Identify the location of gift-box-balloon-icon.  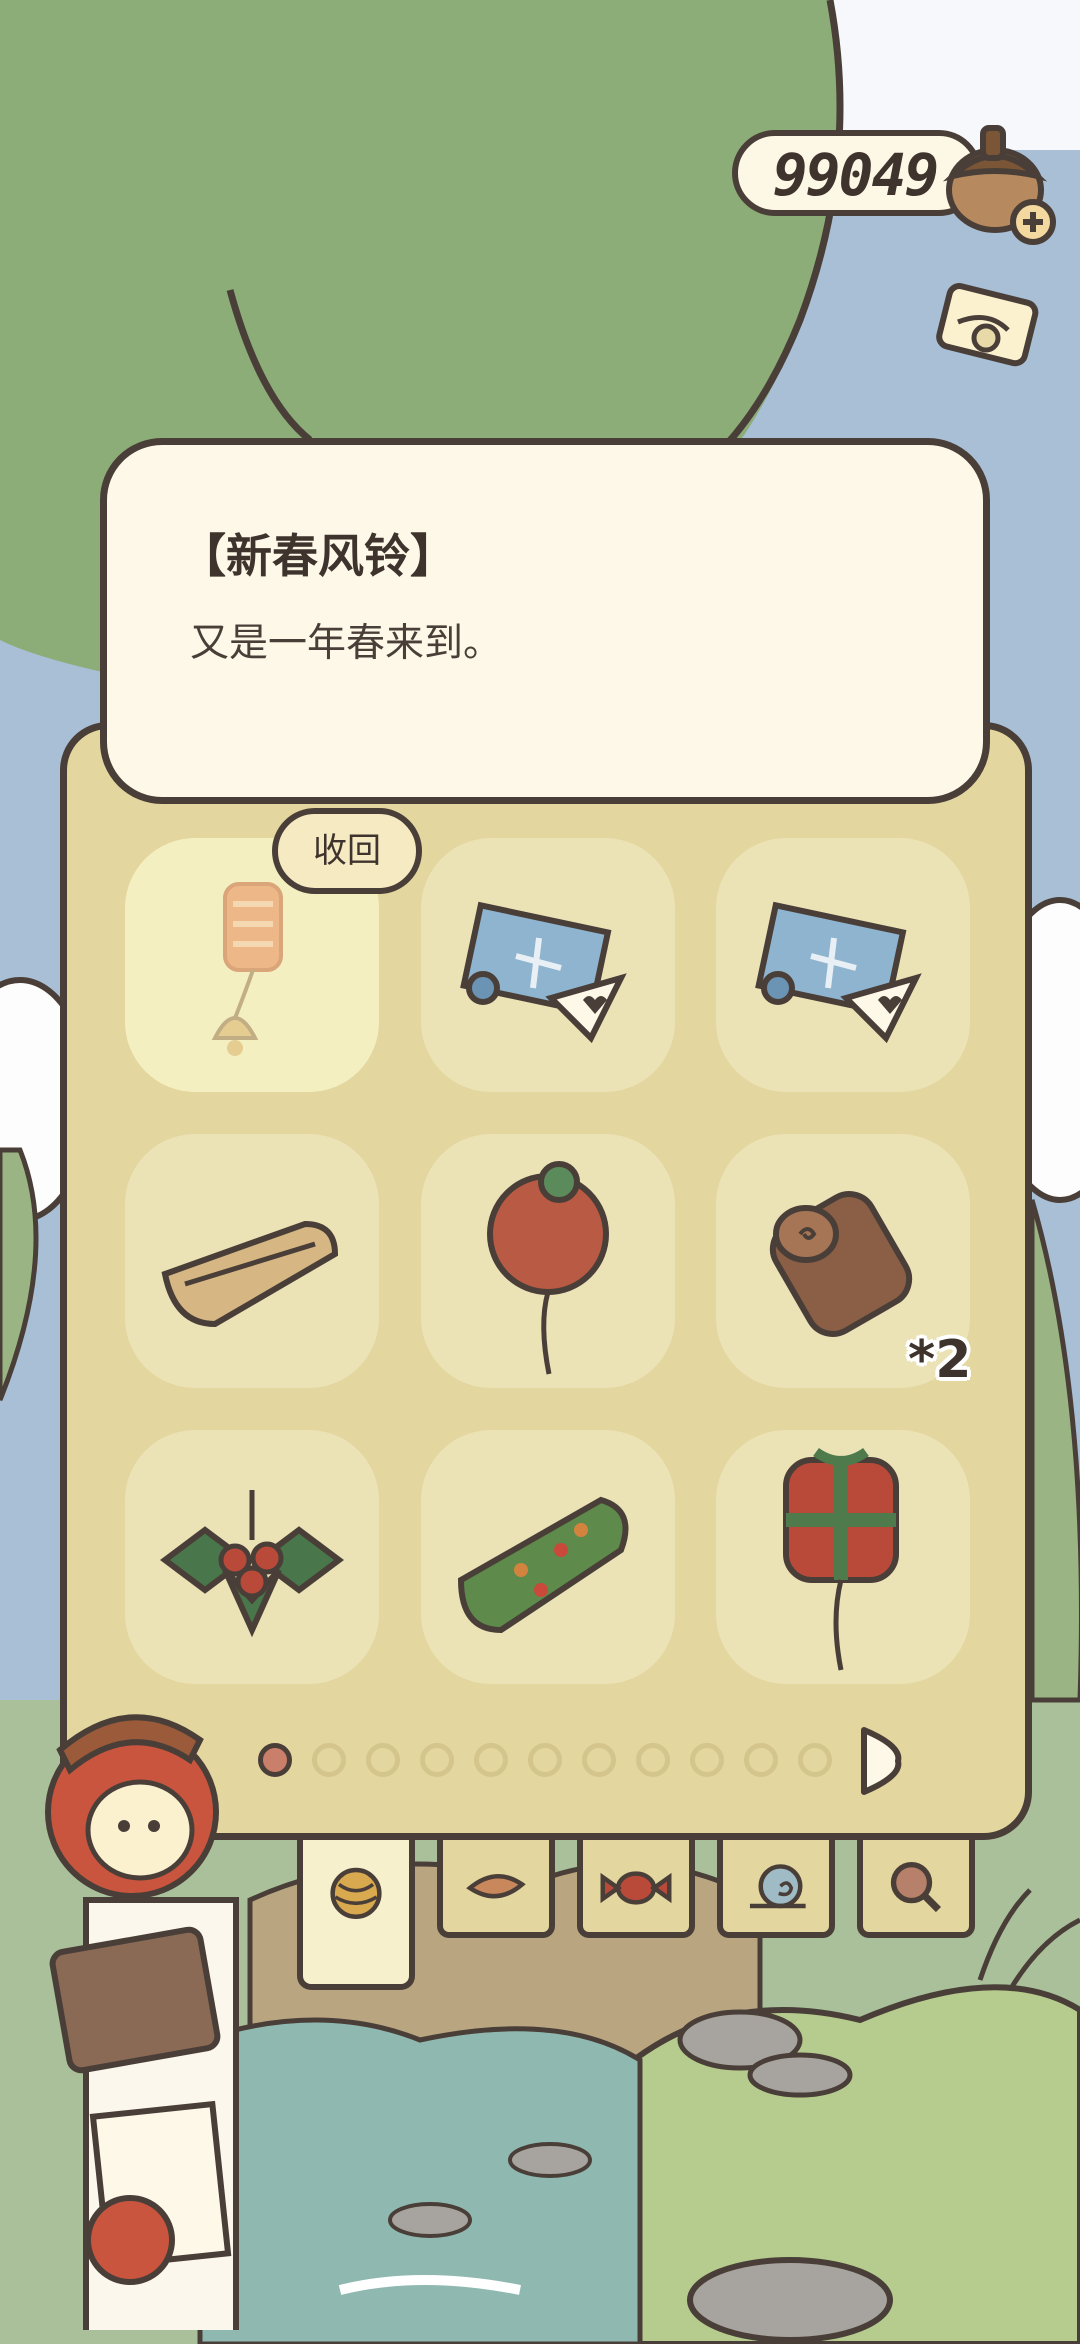
(841, 1559).